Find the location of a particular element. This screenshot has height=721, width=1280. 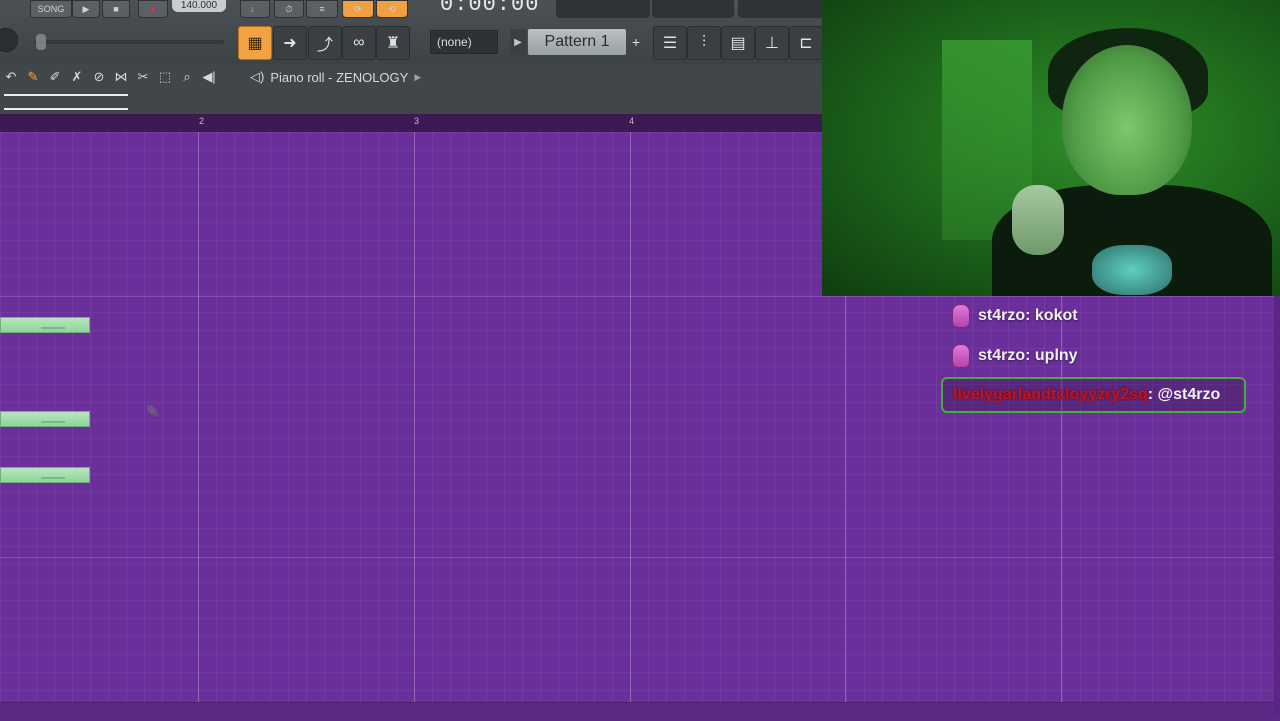

undo-button: ↶ is located at coordinates (11, 77).